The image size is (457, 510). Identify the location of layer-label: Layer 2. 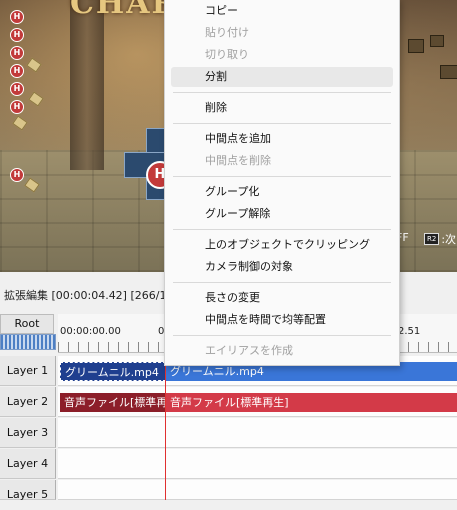
(28, 402).